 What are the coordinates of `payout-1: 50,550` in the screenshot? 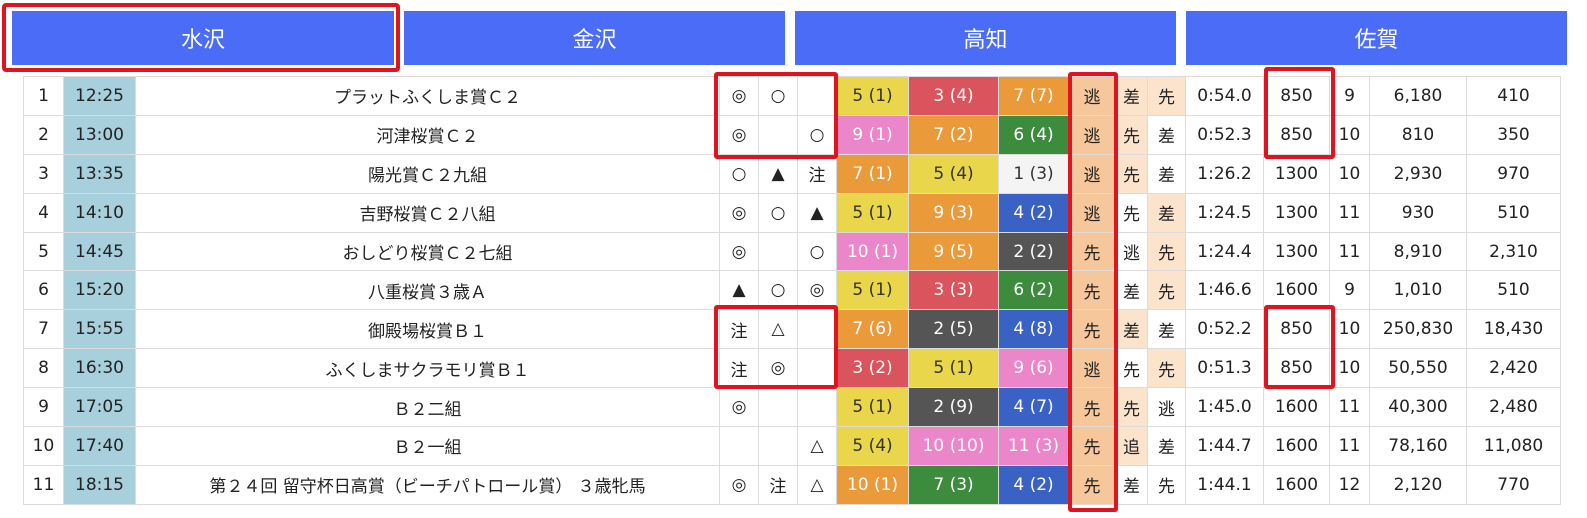 It's located at (1418, 368).